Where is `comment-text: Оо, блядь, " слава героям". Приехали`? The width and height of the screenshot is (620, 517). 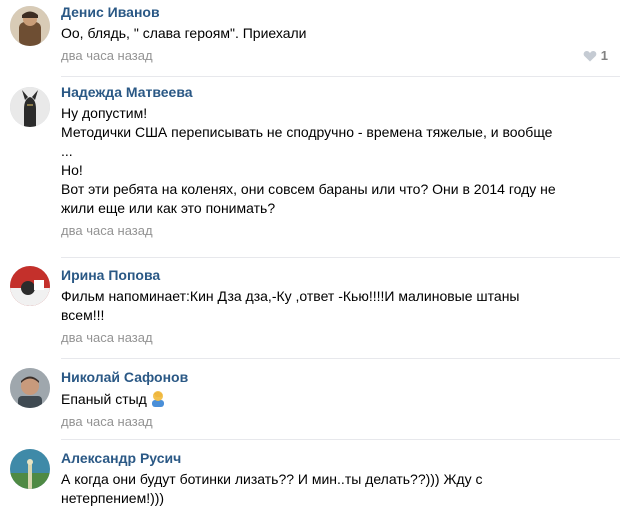 comment-text: Оо, блядь, " слава героям". Приехали is located at coordinates (334, 33).